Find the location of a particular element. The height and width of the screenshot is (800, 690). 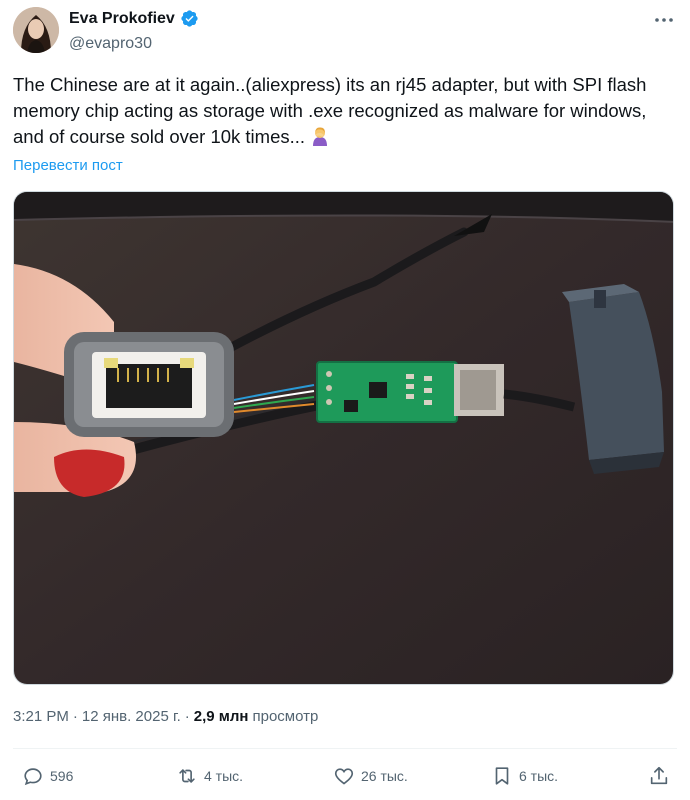

profile-avatar is located at coordinates (36, 30).